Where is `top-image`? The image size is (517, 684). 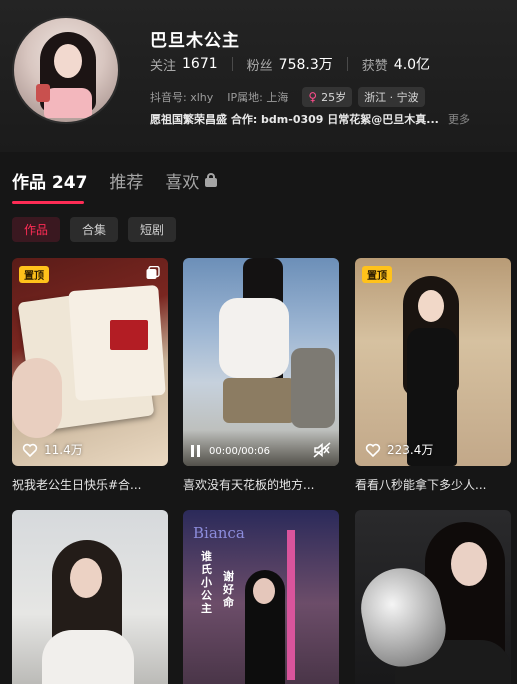
top-image is located at coordinates (254, 338).